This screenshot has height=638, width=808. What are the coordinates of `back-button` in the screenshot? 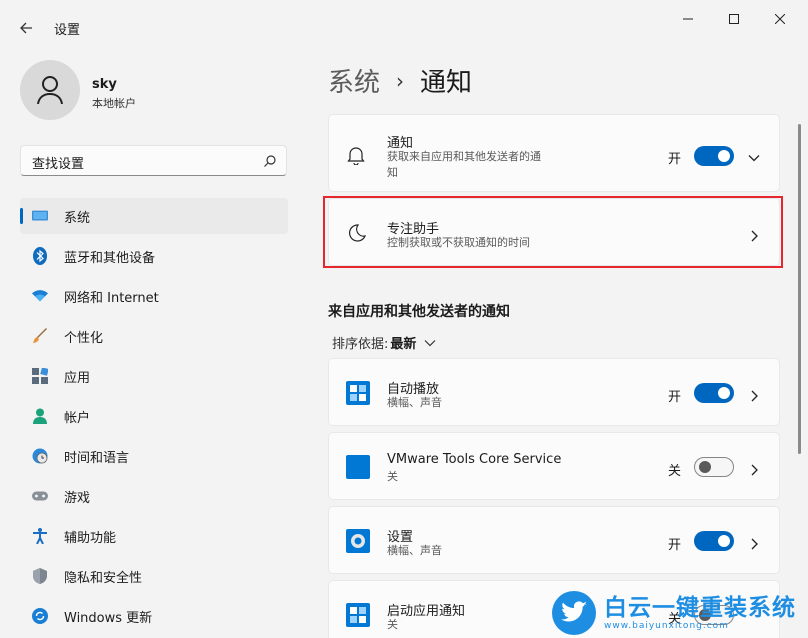 It's located at (26, 28).